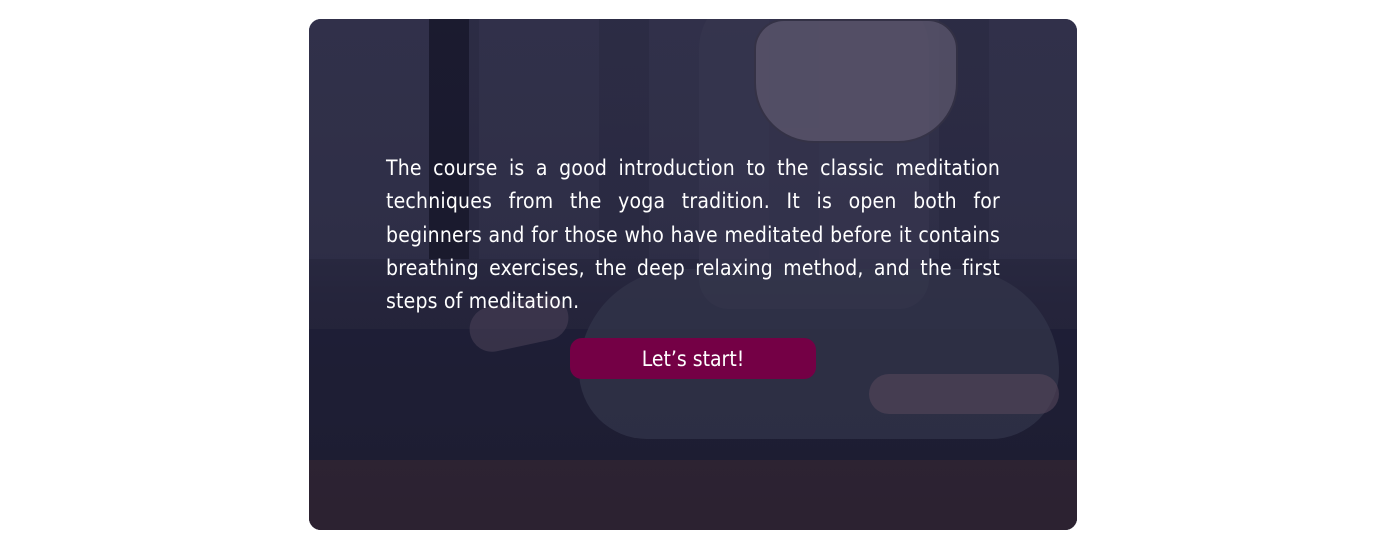 This screenshot has width=1382, height=556. What do you see at coordinates (693, 358) in the screenshot?
I see `lets-start-button: Let’s start!` at bounding box center [693, 358].